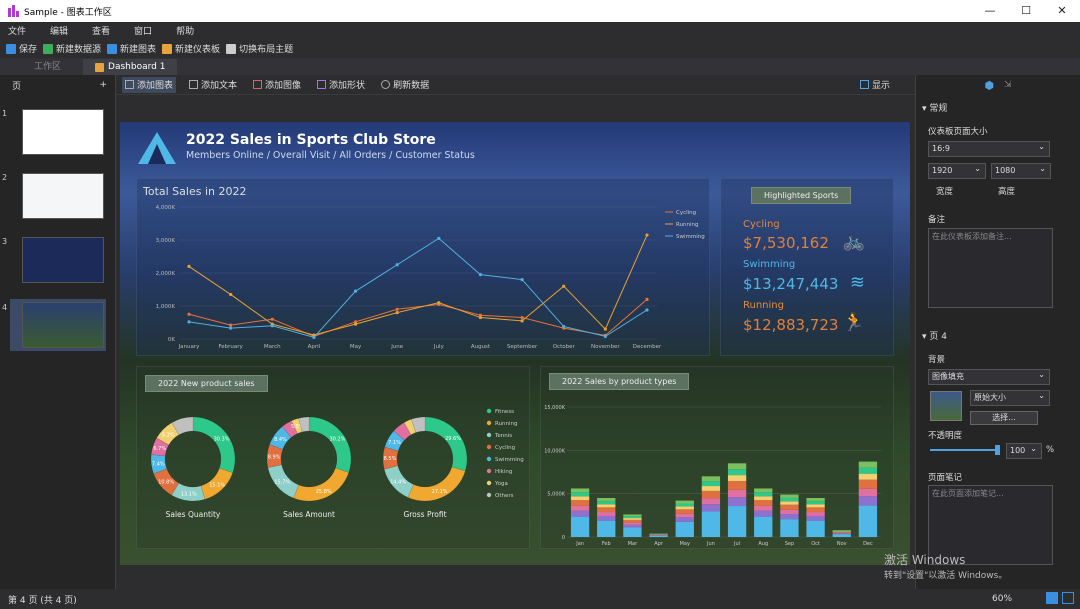 This screenshot has width=1080, height=609. What do you see at coordinates (864, 84) in the screenshot?
I see `display-icon` at bounding box center [864, 84].